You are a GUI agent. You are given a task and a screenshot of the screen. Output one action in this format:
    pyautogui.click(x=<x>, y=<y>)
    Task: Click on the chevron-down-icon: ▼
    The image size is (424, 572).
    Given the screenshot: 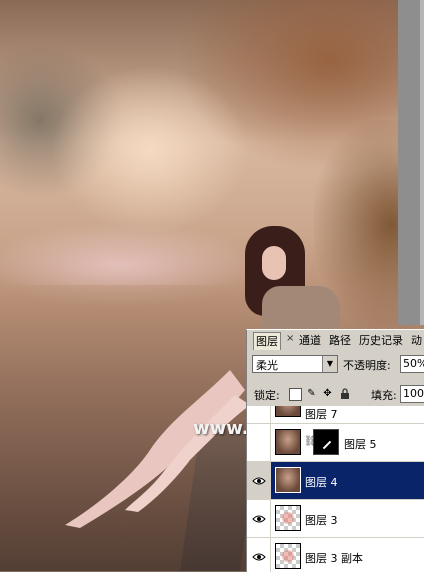 What is the action you would take?
    pyautogui.click(x=329, y=364)
    